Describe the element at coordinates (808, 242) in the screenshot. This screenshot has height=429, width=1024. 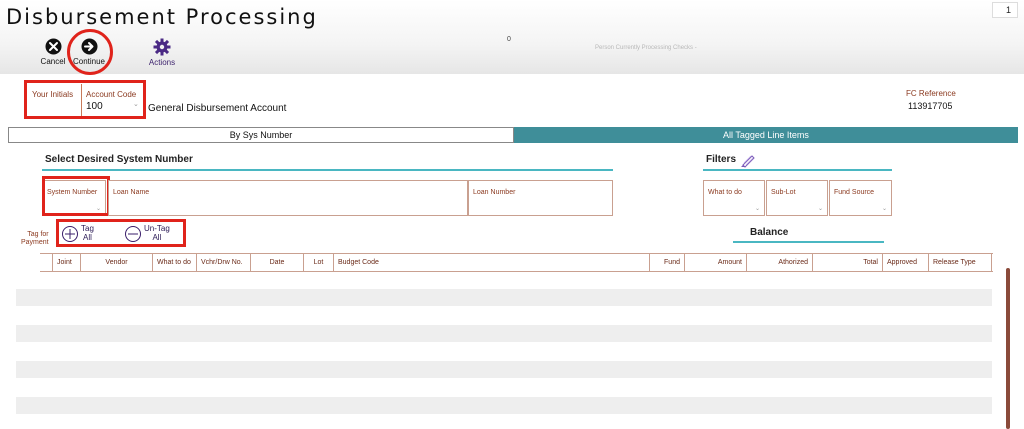
I see `balance-underline` at that location.